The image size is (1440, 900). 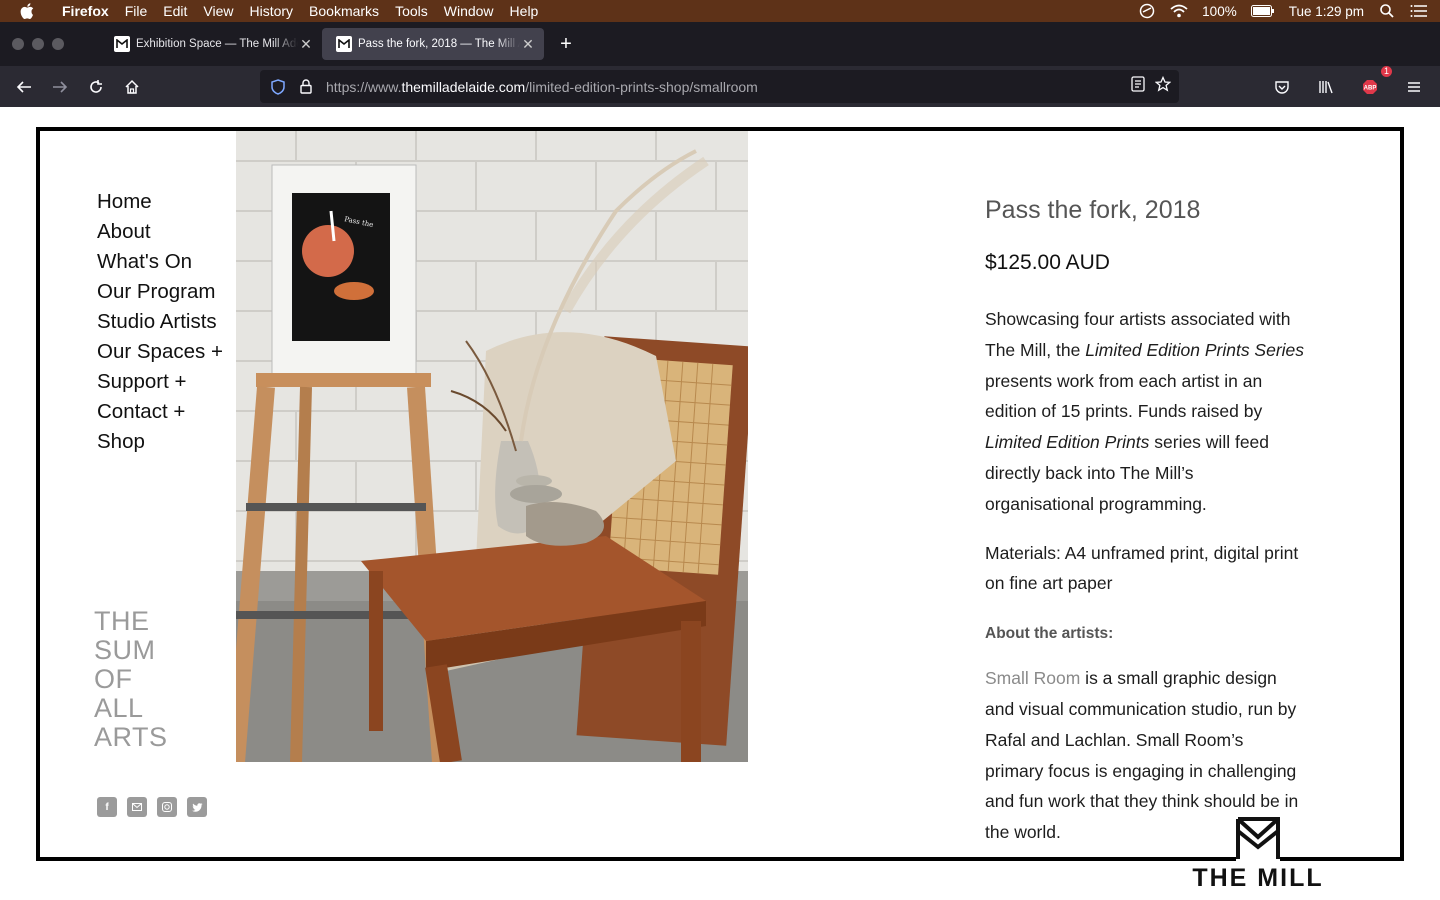 I want to click on library-icon, so click(x=1326, y=87).